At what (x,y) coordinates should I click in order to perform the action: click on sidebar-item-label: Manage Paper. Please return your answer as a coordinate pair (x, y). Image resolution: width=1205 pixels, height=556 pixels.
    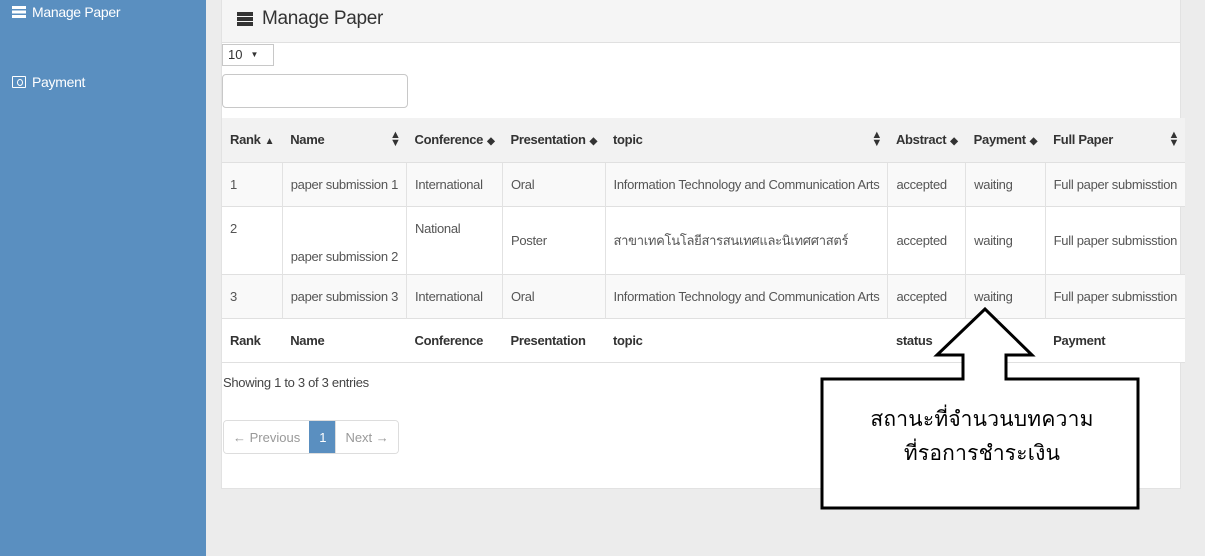
    Looking at the image, I should click on (76, 12).